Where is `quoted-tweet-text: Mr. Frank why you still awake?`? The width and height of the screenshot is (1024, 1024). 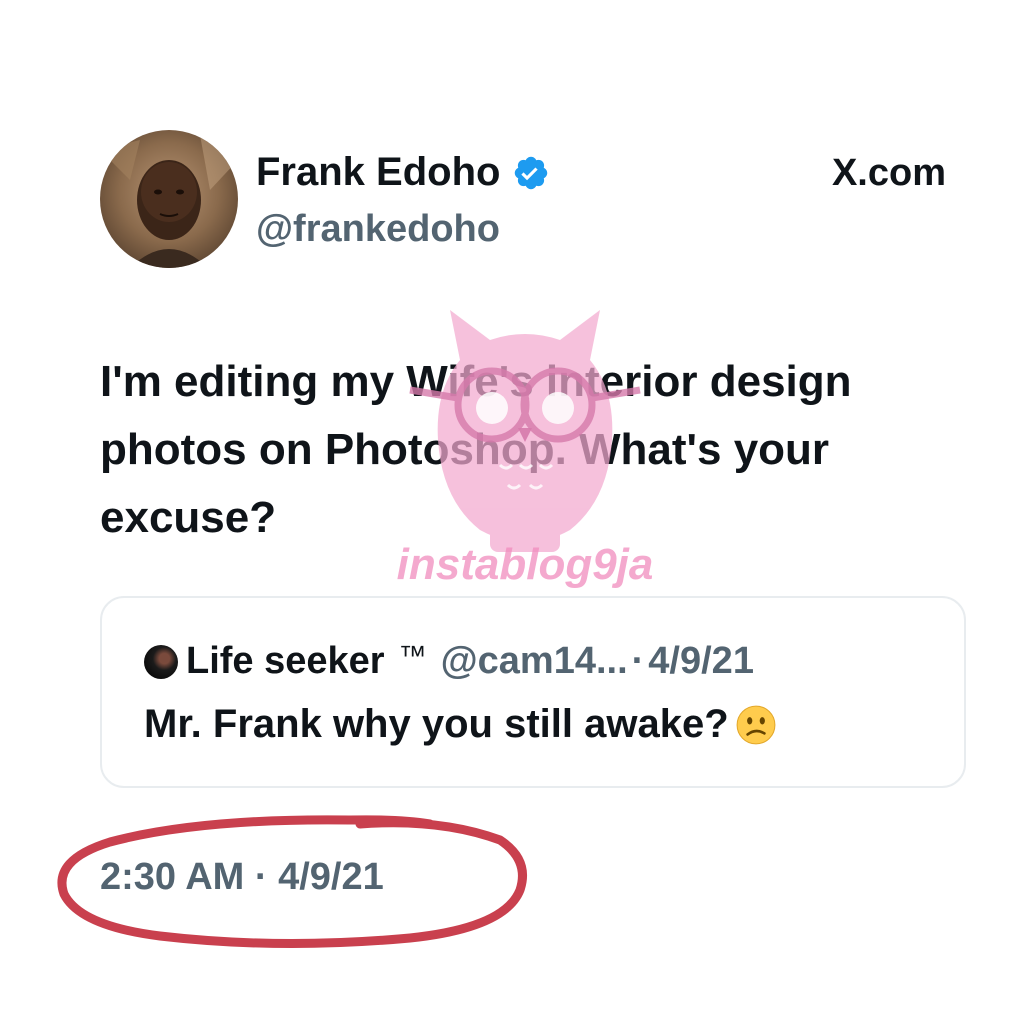 quoted-tweet-text: Mr. Frank why you still awake? is located at coordinates (436, 724).